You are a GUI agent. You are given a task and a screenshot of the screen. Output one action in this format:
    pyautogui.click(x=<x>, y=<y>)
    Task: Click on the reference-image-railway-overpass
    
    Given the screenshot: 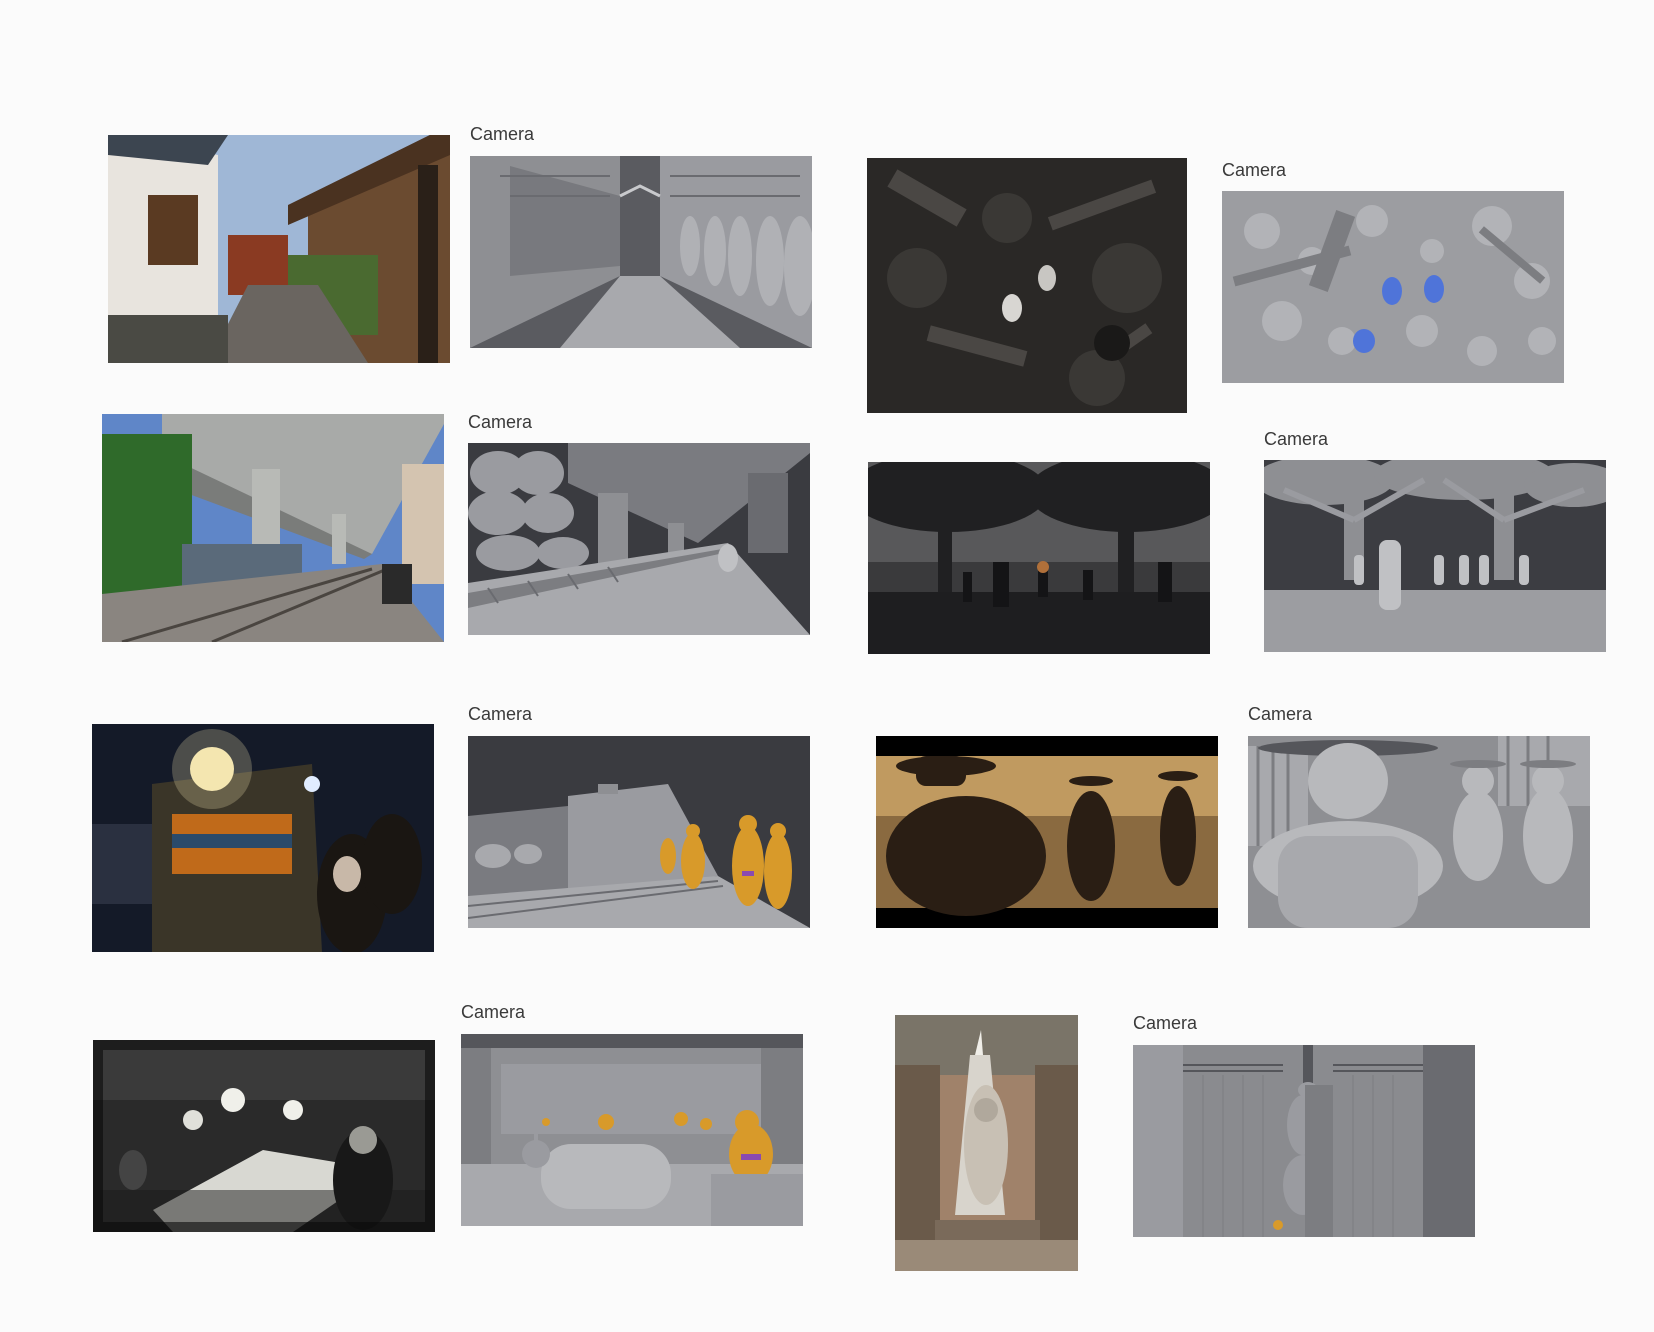 What is the action you would take?
    pyautogui.click(x=273, y=528)
    